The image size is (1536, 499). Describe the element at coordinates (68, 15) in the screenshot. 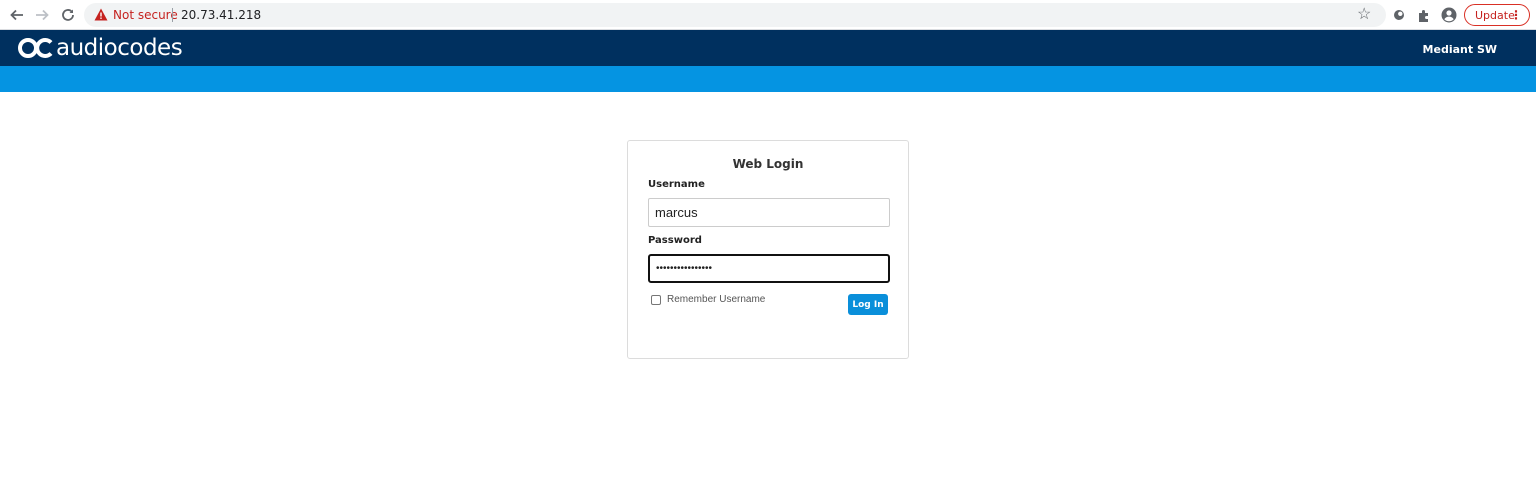

I see `reload-icon` at that location.